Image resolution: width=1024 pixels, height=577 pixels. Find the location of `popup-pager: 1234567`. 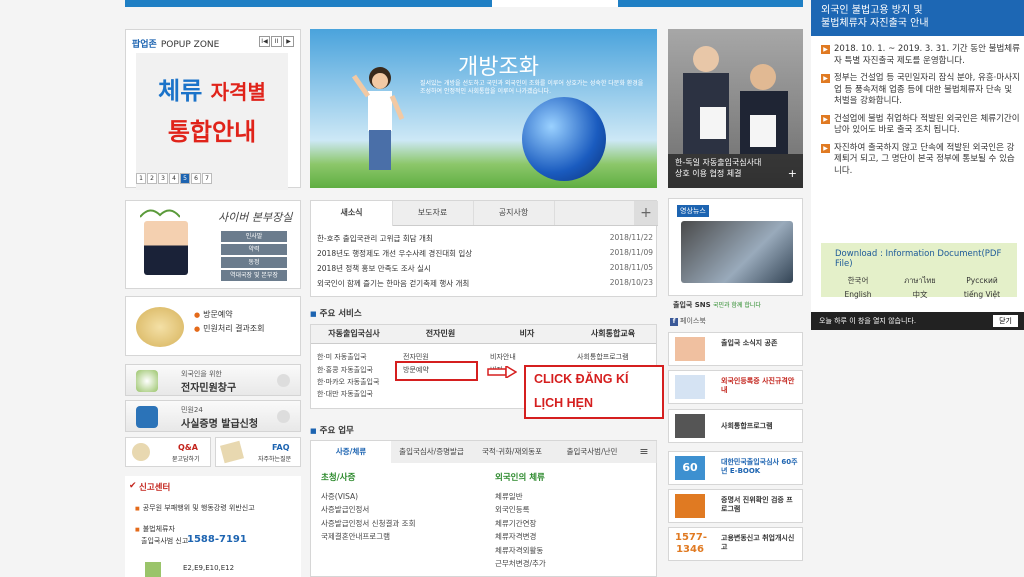

popup-pager: 1234567 is located at coordinates (174, 178).